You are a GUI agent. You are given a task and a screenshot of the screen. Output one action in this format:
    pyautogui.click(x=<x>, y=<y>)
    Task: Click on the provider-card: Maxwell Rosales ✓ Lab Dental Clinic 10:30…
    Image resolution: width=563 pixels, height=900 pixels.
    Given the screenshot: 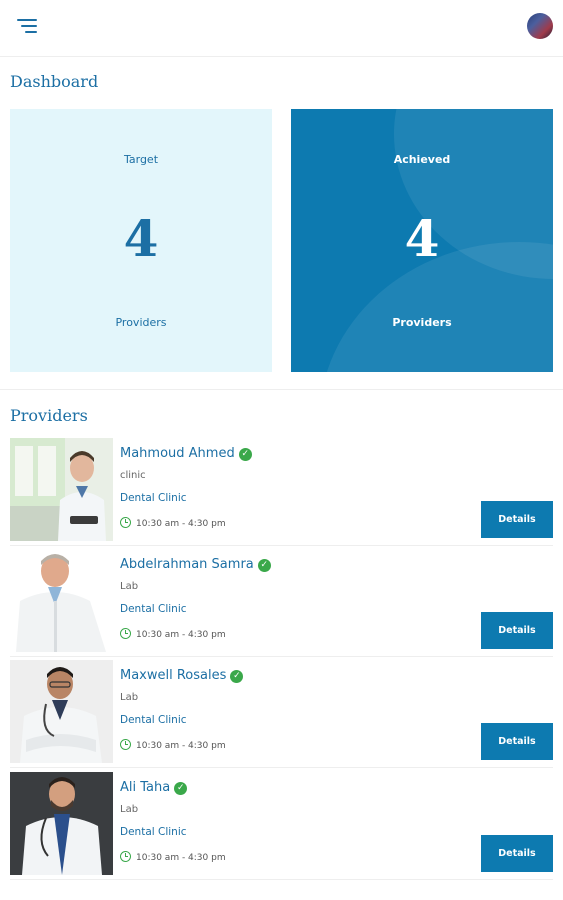 What is the action you would take?
    pyautogui.click(x=281, y=714)
    